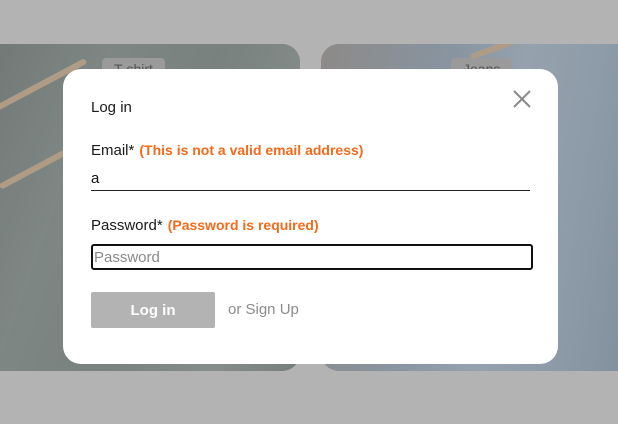 The width and height of the screenshot is (618, 424). Describe the element at coordinates (243, 225) in the screenshot. I see `password-error-message: (Password is required)` at that location.